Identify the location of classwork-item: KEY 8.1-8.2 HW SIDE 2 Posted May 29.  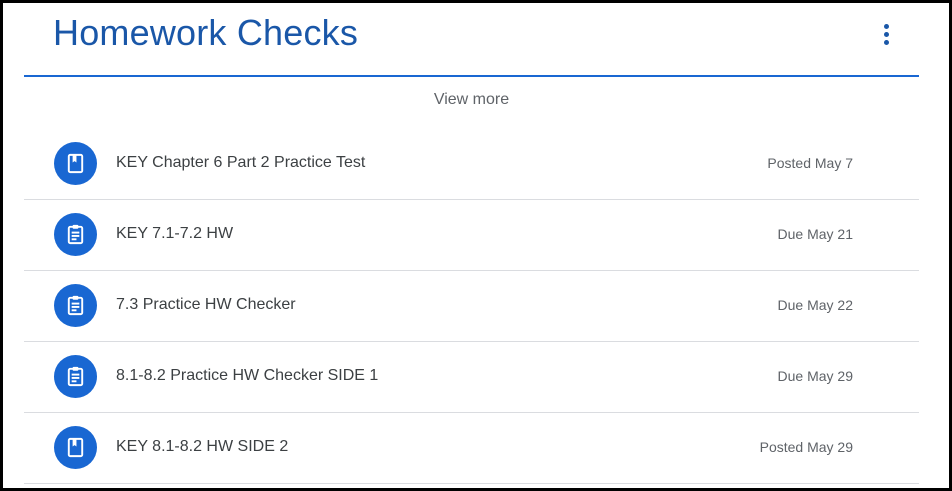
(471, 448).